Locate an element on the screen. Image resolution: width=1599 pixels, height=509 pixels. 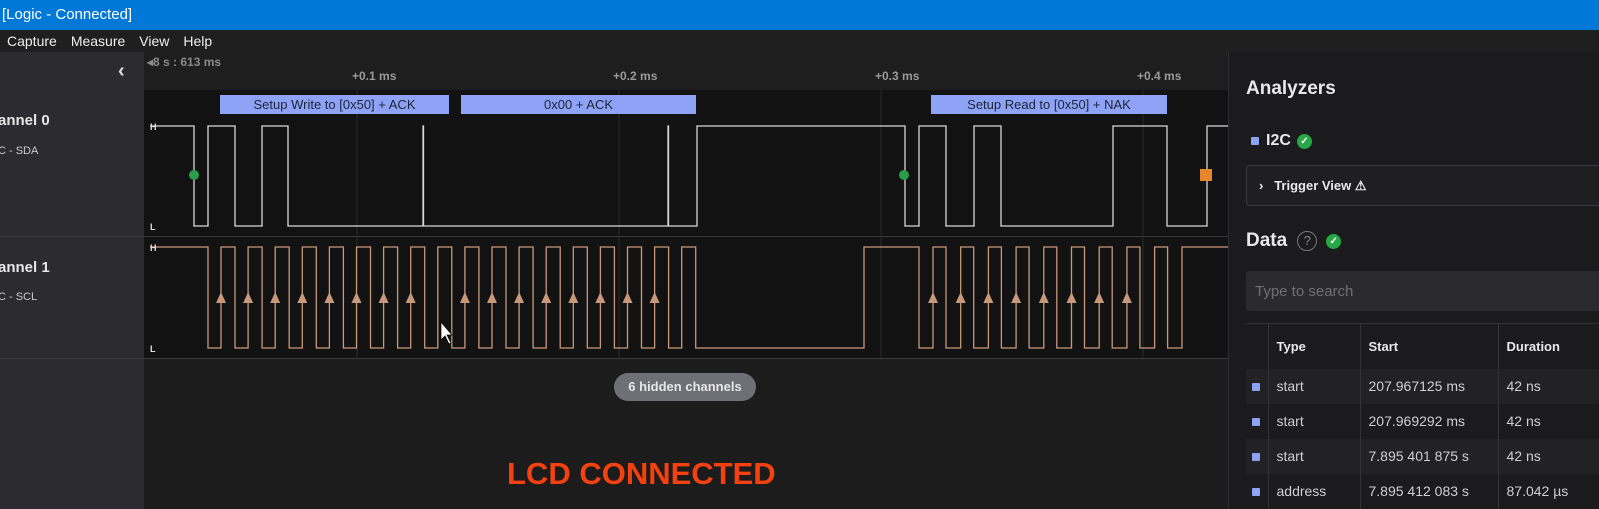
data-section-header: Data ? ✓ is located at coordinates (1294, 241).